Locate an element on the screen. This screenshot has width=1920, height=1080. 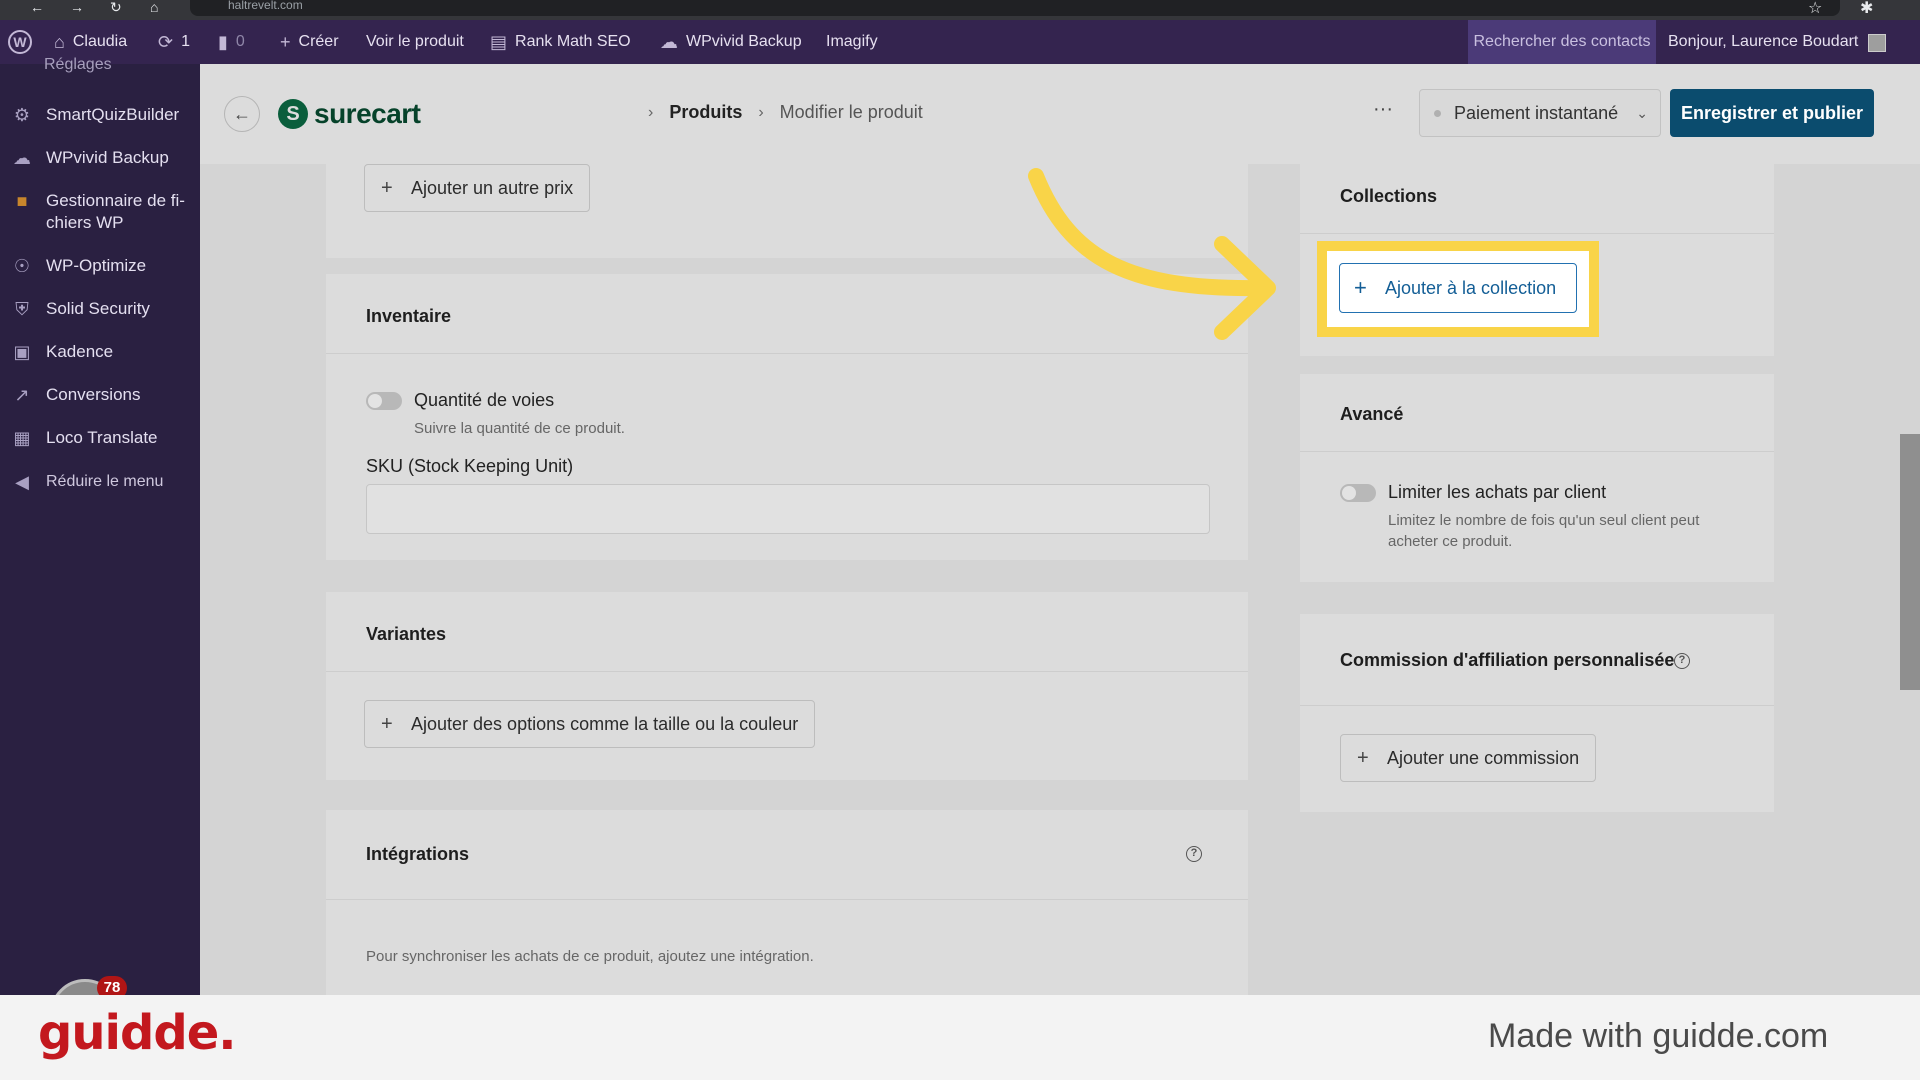
comments-link: ▮ 0 is located at coordinates (231, 42).